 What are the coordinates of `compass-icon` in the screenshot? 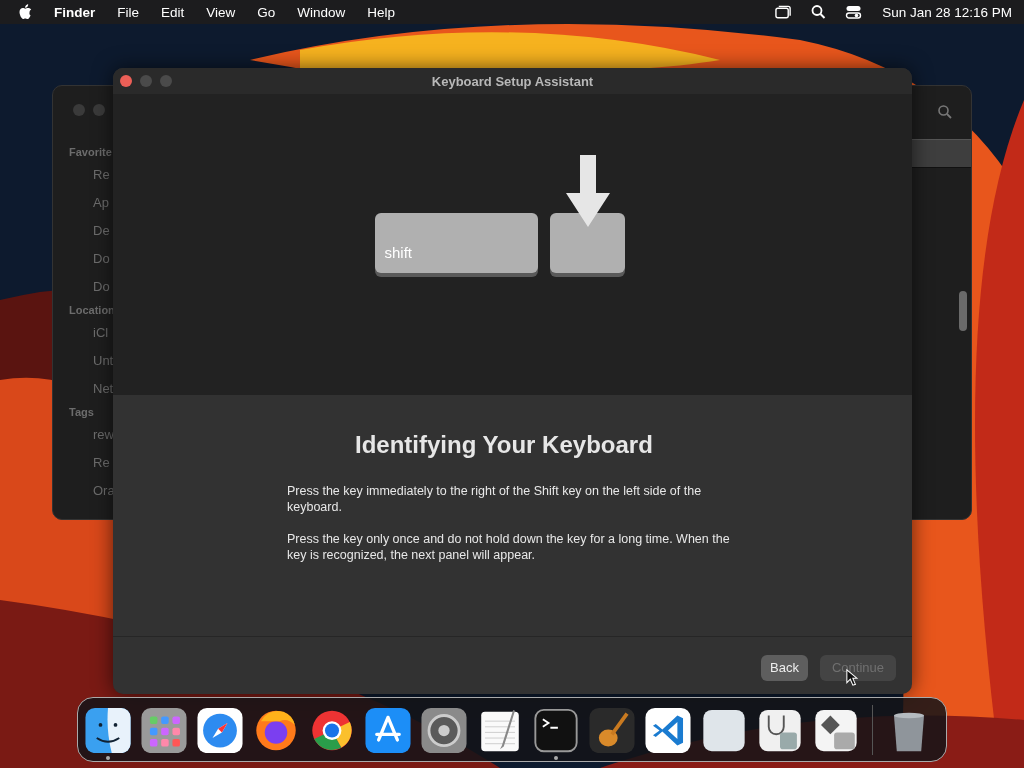 It's located at (220, 730).